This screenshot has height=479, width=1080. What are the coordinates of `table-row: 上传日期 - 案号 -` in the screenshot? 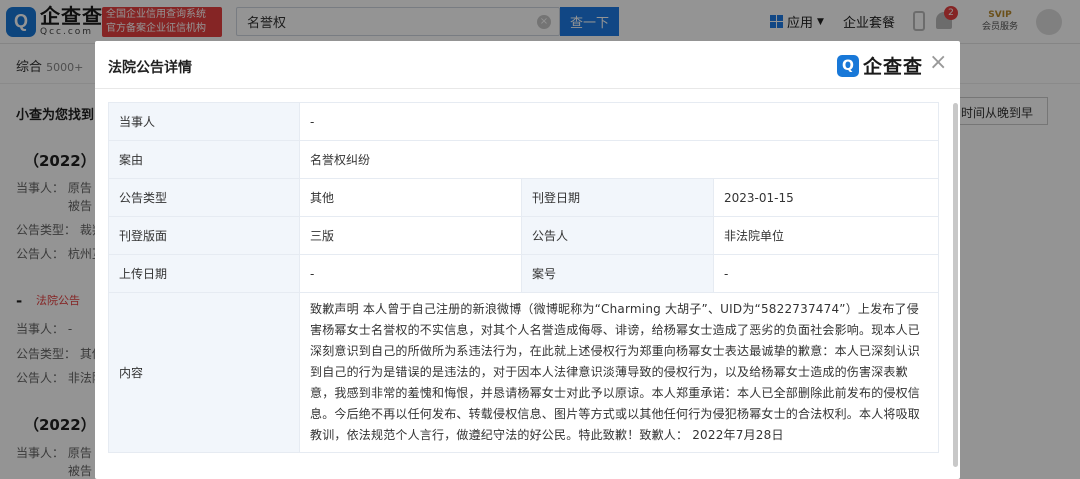 It's located at (524, 273).